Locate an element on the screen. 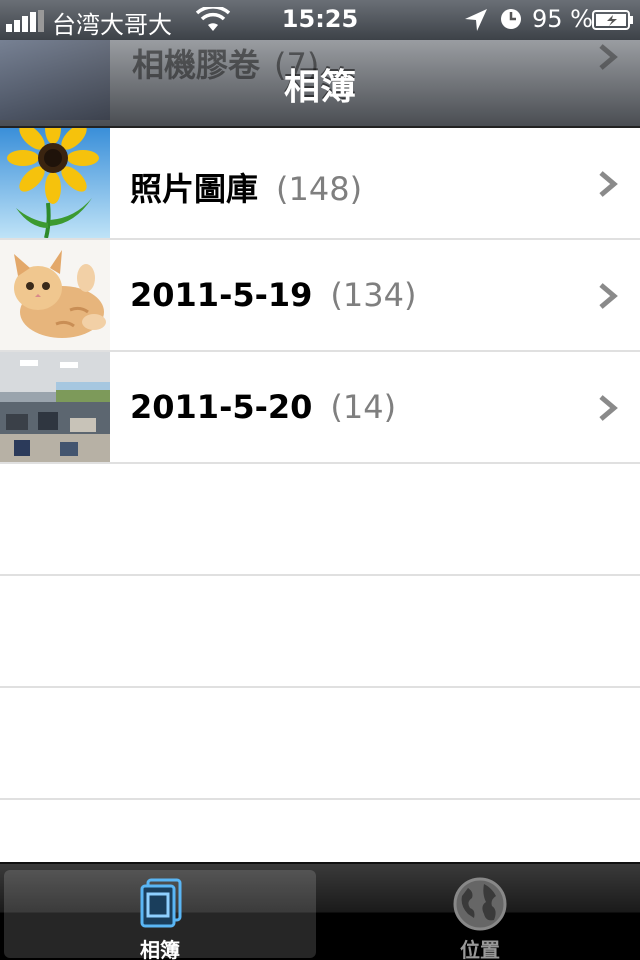  office-thumbnail is located at coordinates (55, 407).